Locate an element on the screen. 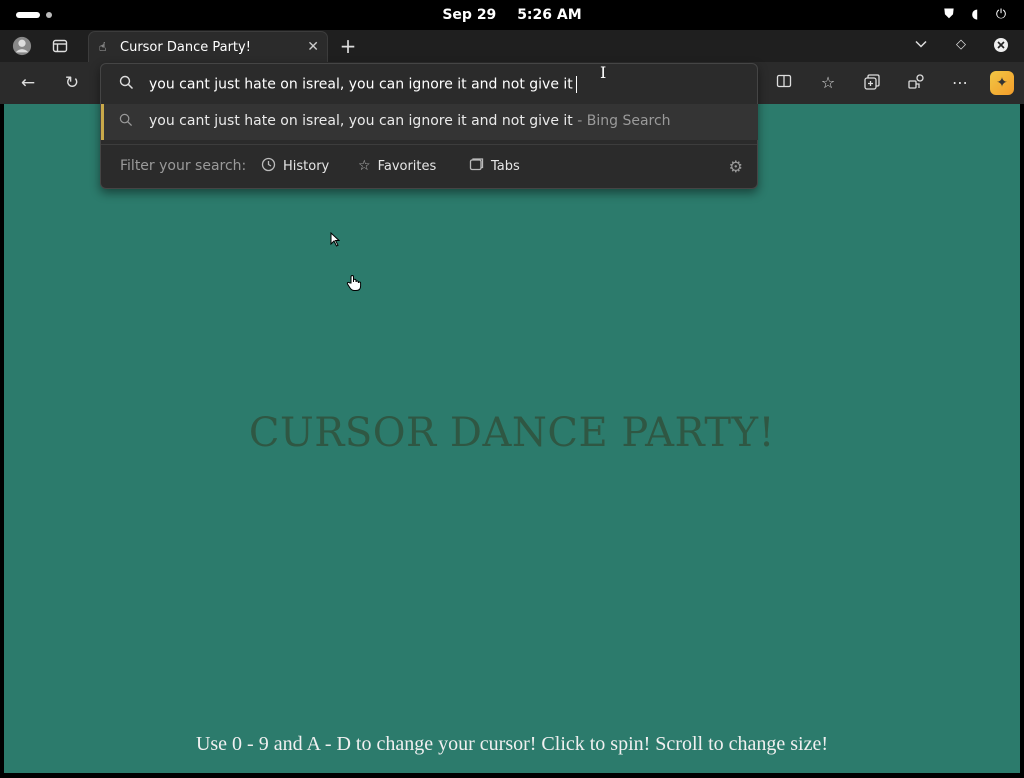 The height and width of the screenshot is (778, 1024). filter-history-button: History is located at coordinates (295, 166).